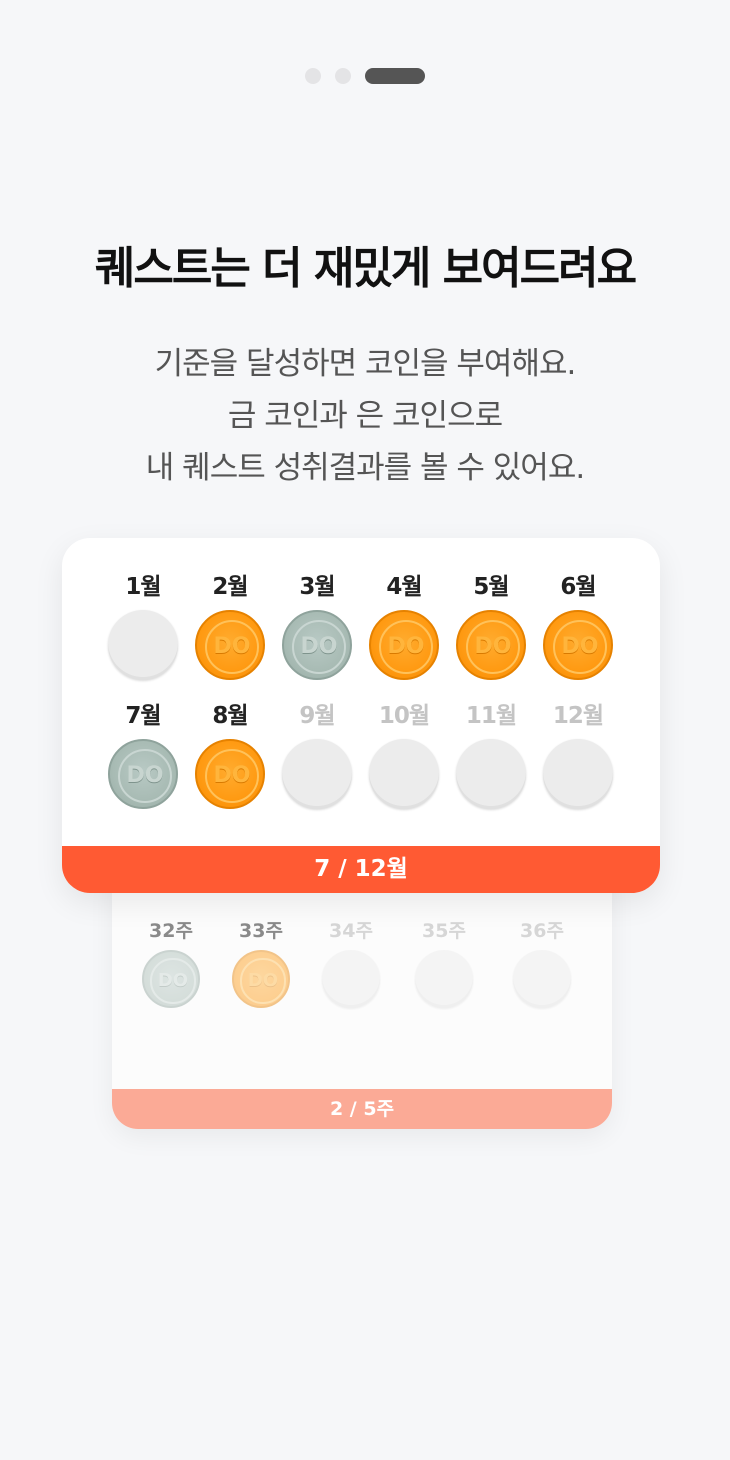  What do you see at coordinates (365, 468) in the screenshot?
I see `description-line-3: 내 퀘스트 성취결과를 볼 수 있어요.` at bounding box center [365, 468].